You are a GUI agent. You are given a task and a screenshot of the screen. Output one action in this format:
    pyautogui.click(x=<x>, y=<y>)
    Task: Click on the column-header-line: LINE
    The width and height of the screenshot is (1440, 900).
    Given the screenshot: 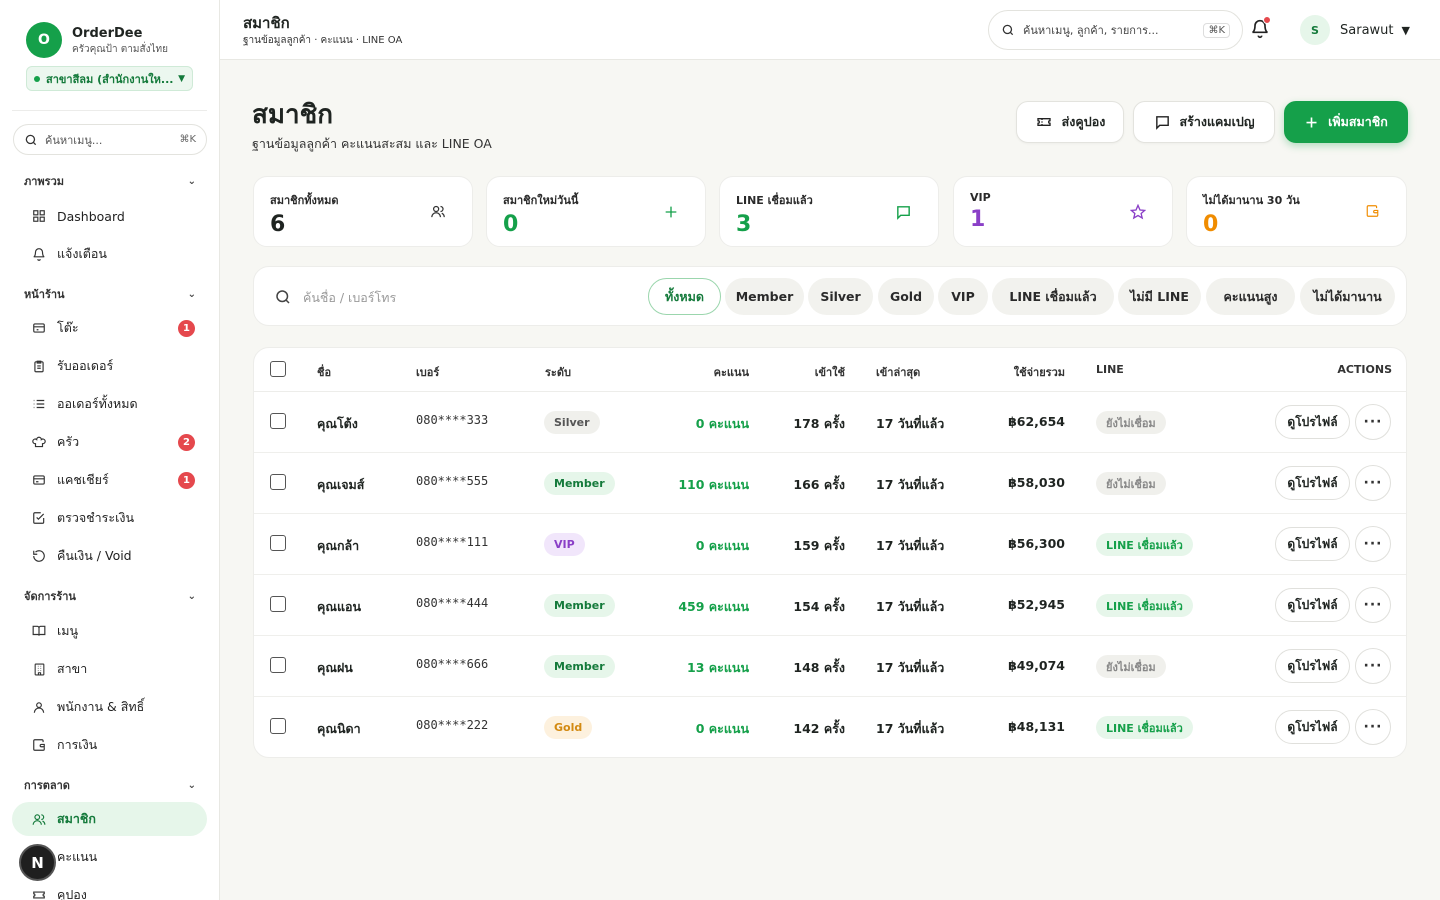 What is the action you would take?
    pyautogui.click(x=1110, y=369)
    